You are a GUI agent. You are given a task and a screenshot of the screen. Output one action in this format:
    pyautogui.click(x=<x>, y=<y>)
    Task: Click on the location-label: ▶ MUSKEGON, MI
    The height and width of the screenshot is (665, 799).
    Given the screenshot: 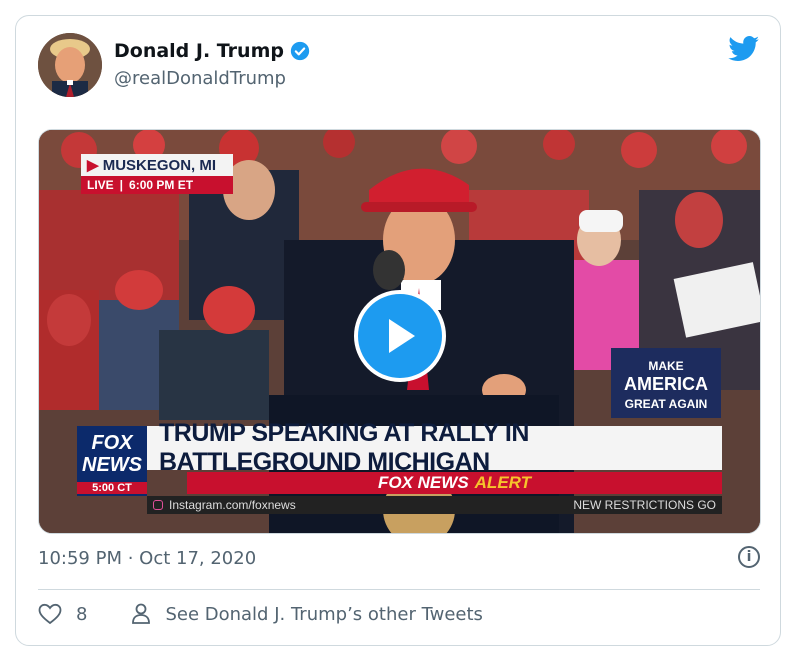 What is the action you would take?
    pyautogui.click(x=157, y=165)
    